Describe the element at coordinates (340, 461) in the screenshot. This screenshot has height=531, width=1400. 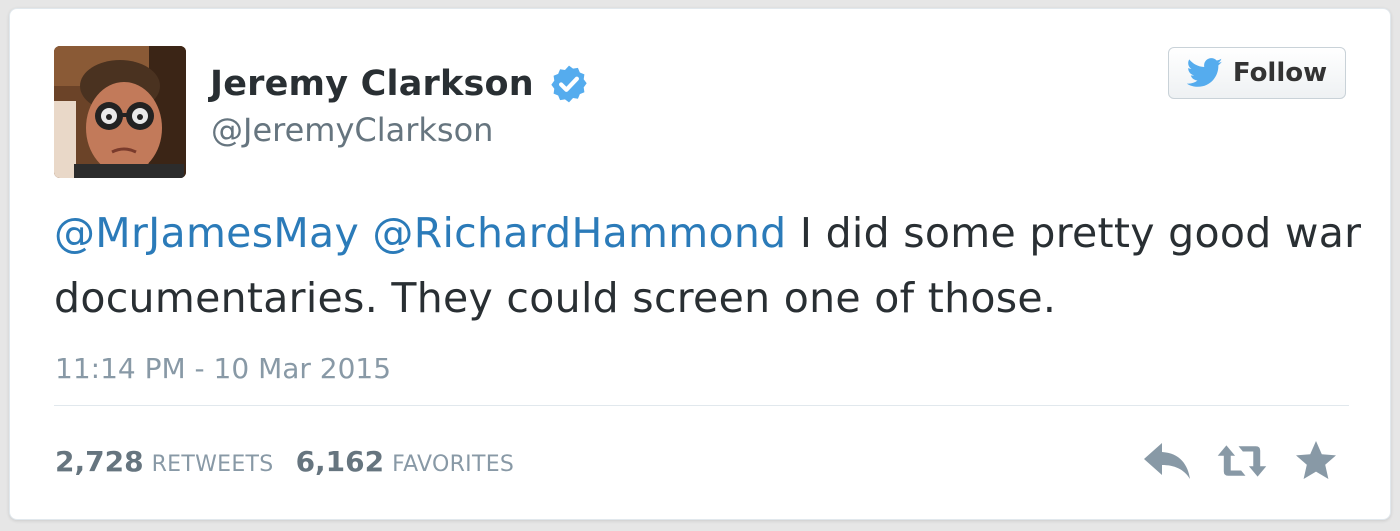
I see `favorites-count: 6,162` at that location.